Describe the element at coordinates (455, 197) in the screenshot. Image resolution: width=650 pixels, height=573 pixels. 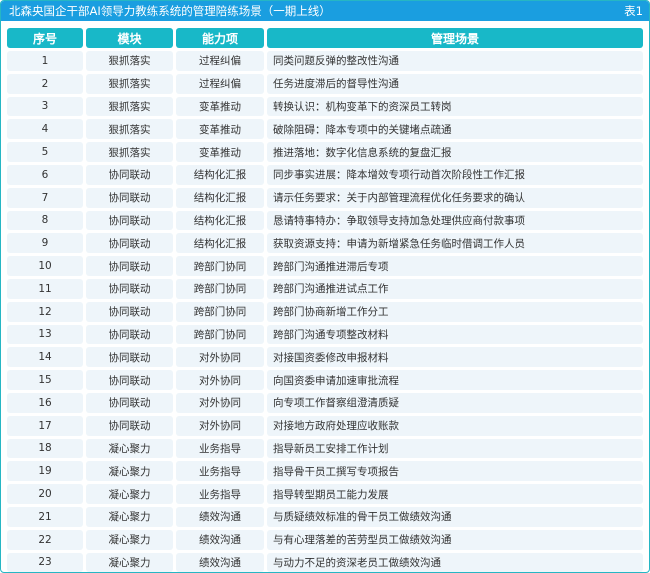
I see `cell-scenario: 请示任务要求：关于内部管理流程优化任务要求的确认` at that location.